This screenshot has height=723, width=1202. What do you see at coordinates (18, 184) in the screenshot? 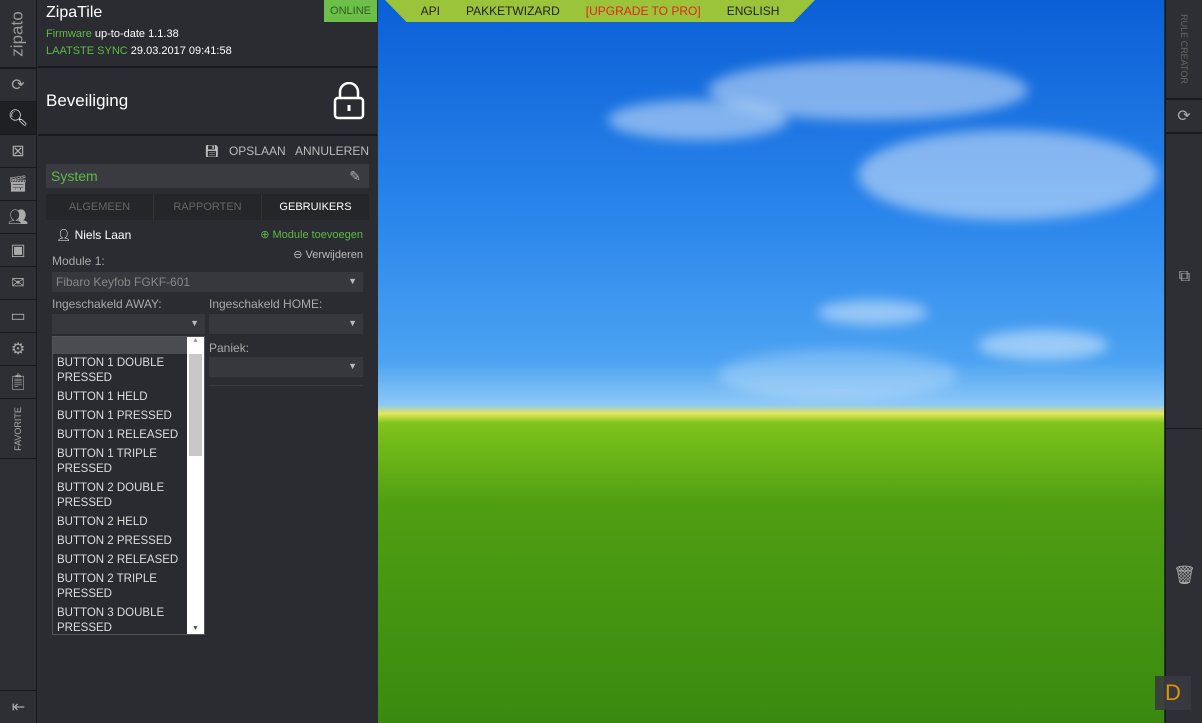
I see `scenes-icon: 🎬︎` at bounding box center [18, 184].